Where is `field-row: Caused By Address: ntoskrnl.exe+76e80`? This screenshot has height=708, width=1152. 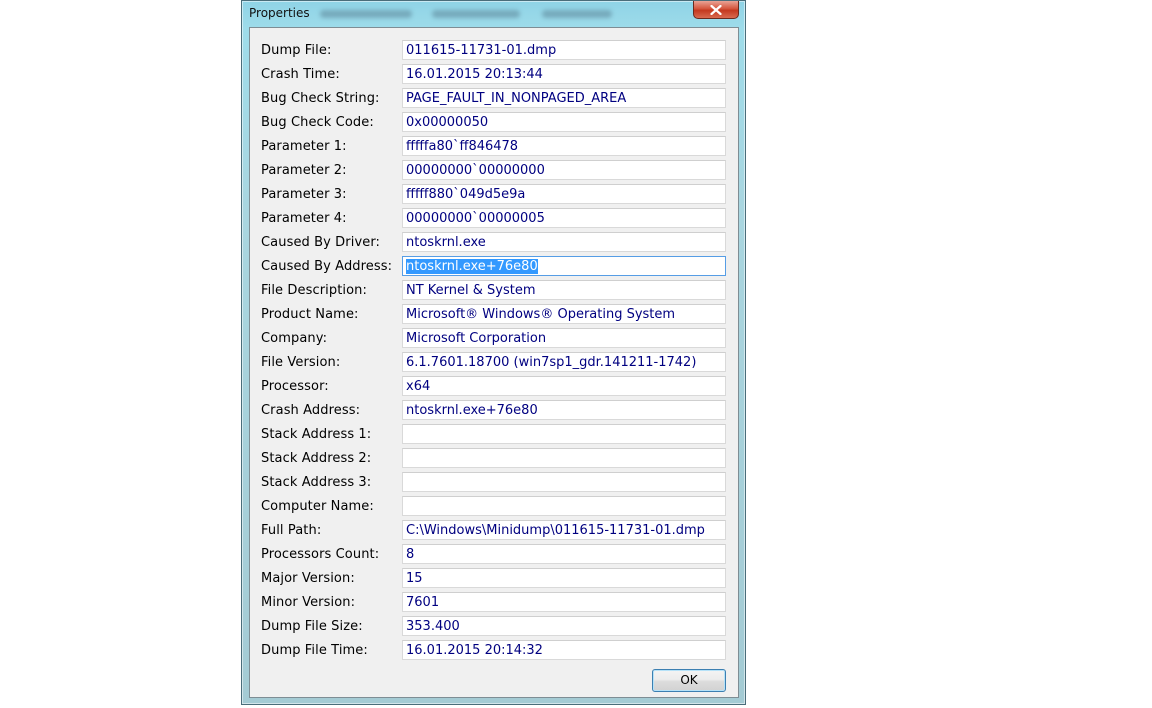 field-row: Caused By Address: ntoskrnl.exe+76e80 is located at coordinates (494, 266).